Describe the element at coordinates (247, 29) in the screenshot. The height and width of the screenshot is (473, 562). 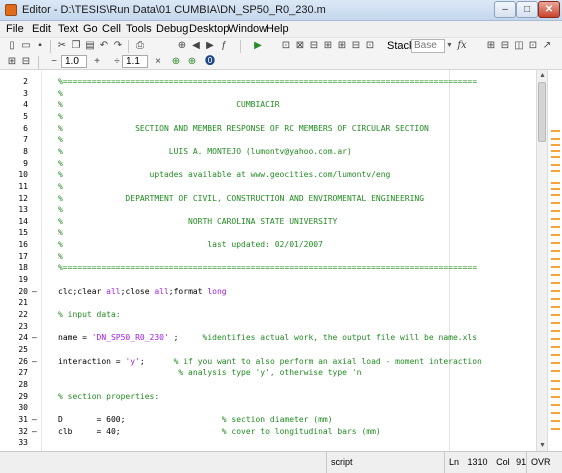
I see `menu-window: Window` at that location.